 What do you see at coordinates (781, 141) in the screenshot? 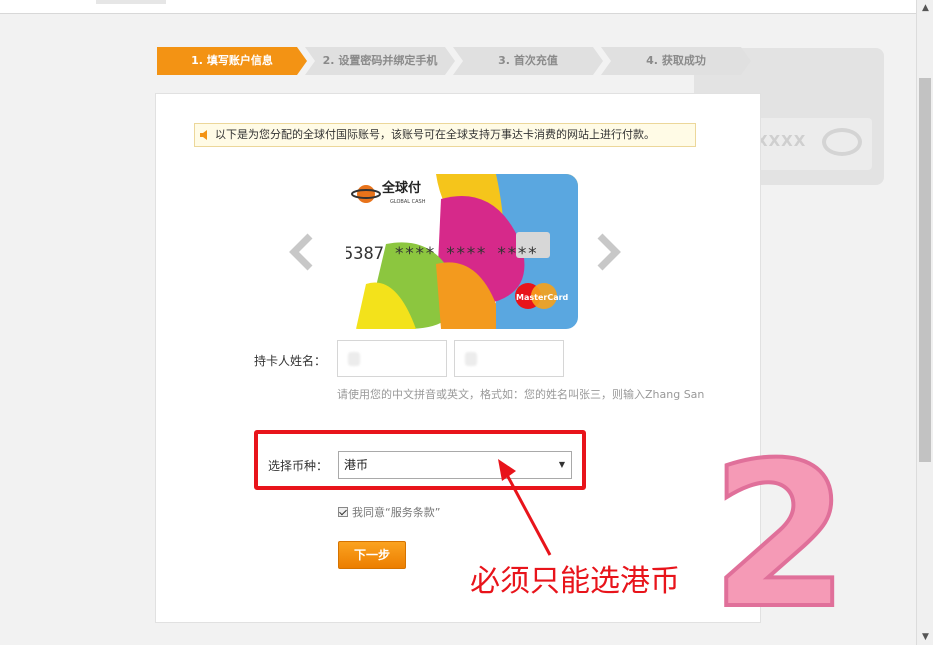
I see `ghost-card-text: XXXX` at bounding box center [781, 141].